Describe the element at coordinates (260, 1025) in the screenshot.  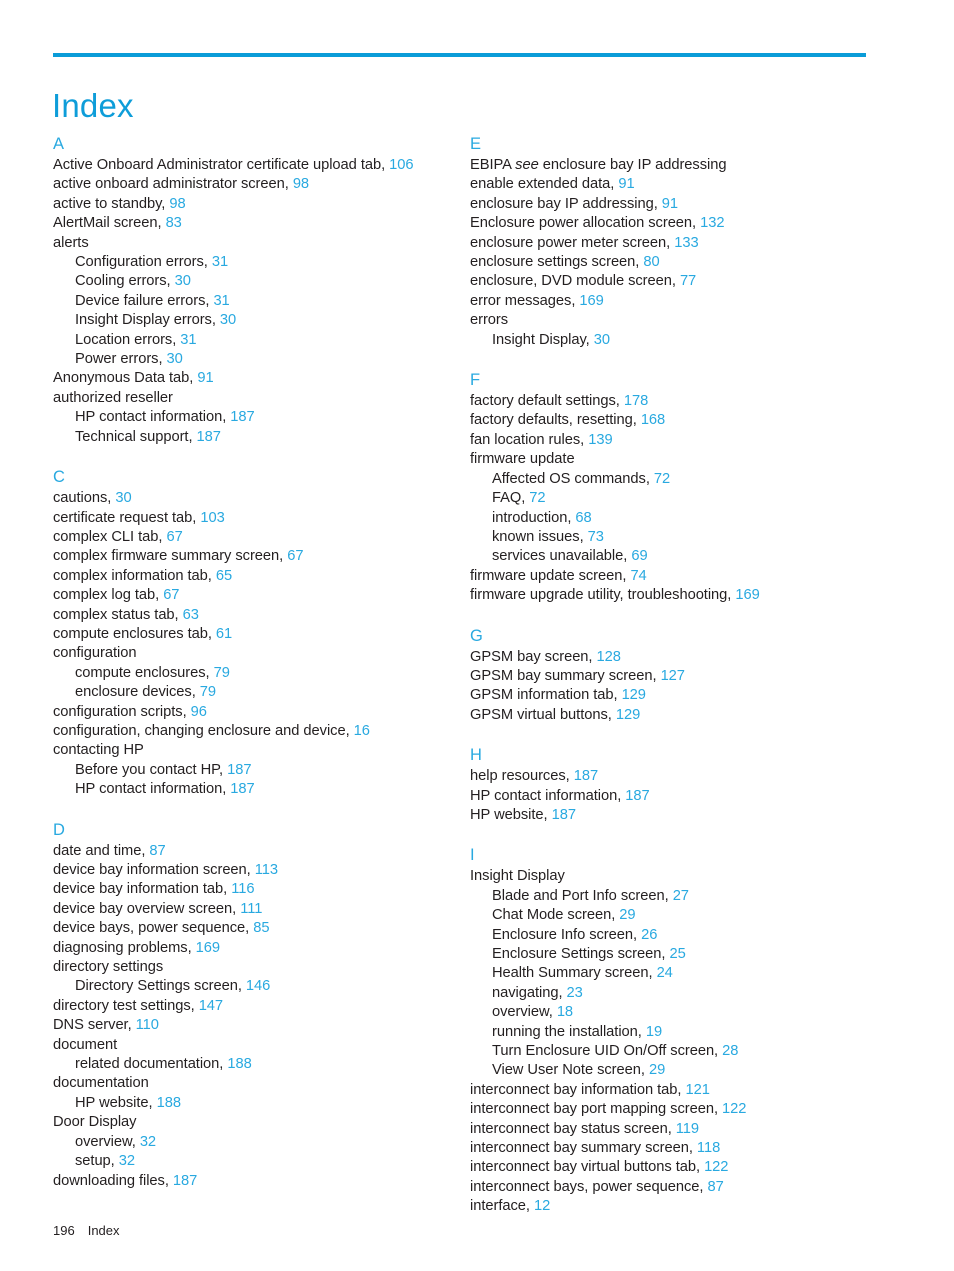
I see `index-entry: DNS server, 110` at that location.